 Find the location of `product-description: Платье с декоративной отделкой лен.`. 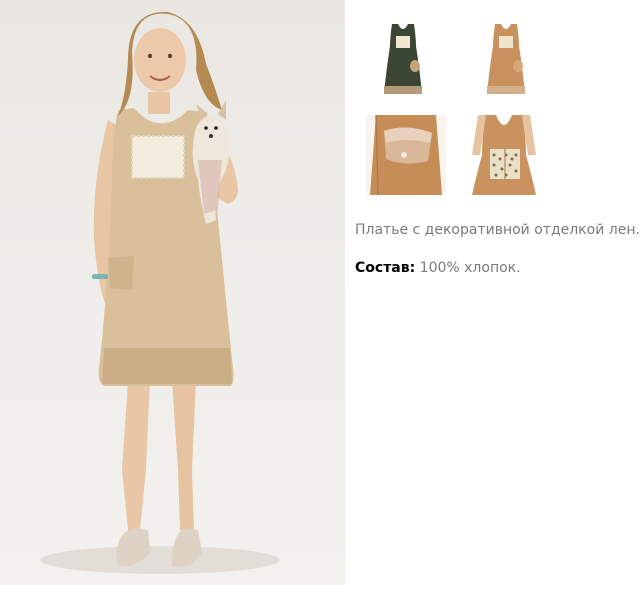

product-description: Платье с декоративной отделкой лен. is located at coordinates (497, 230).